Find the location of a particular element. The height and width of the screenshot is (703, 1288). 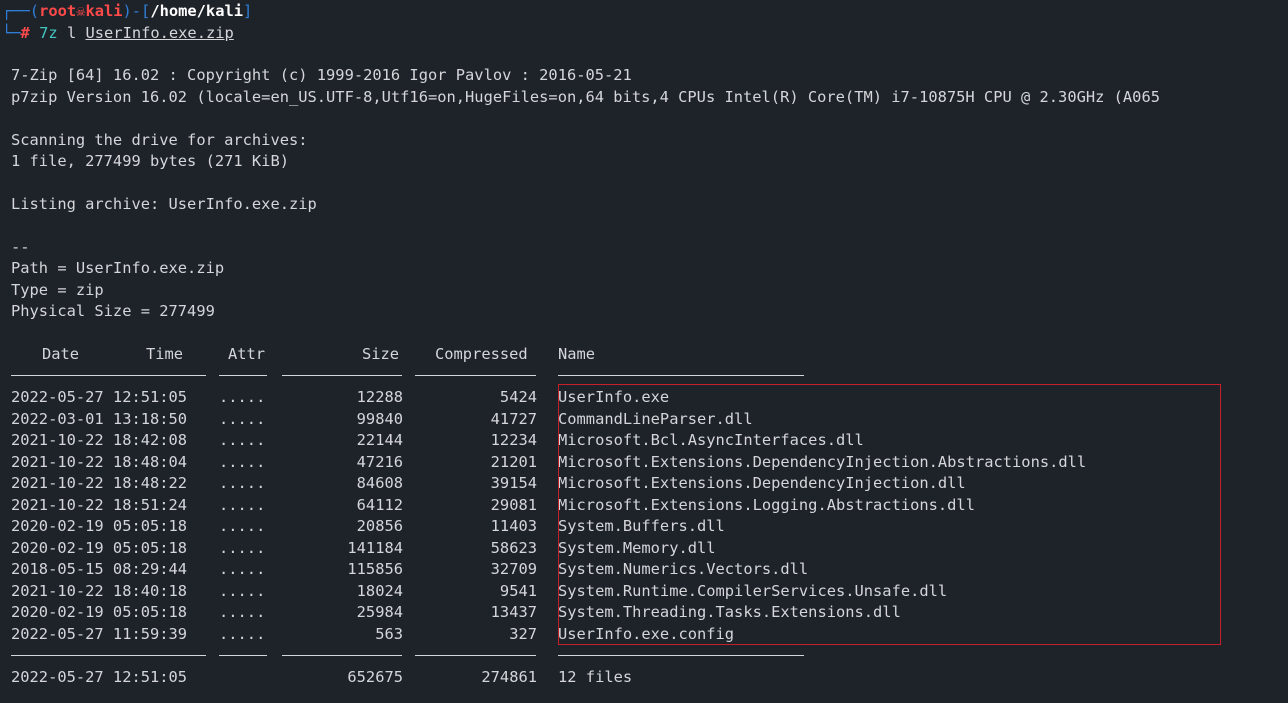

footer-compressed: 274861 is located at coordinates (509, 677).